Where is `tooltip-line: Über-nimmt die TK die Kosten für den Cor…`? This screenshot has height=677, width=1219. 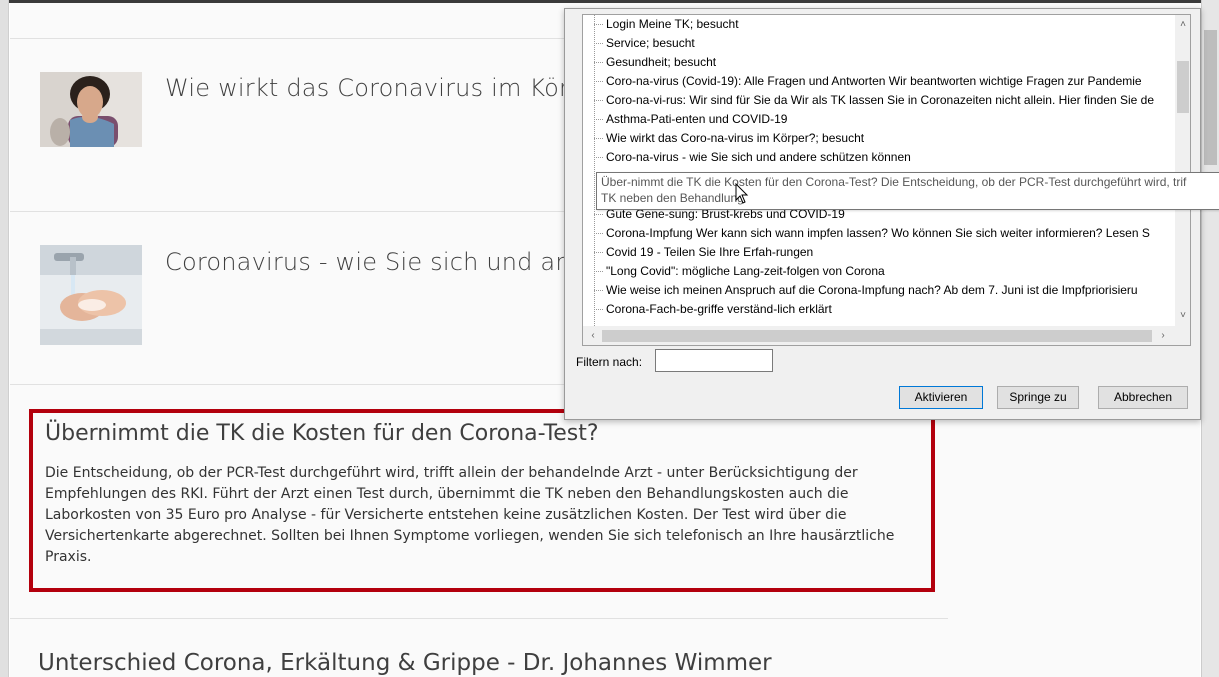
tooltip-line: Über-nimmt die TK die Kosten für den Cor… is located at coordinates (894, 182).